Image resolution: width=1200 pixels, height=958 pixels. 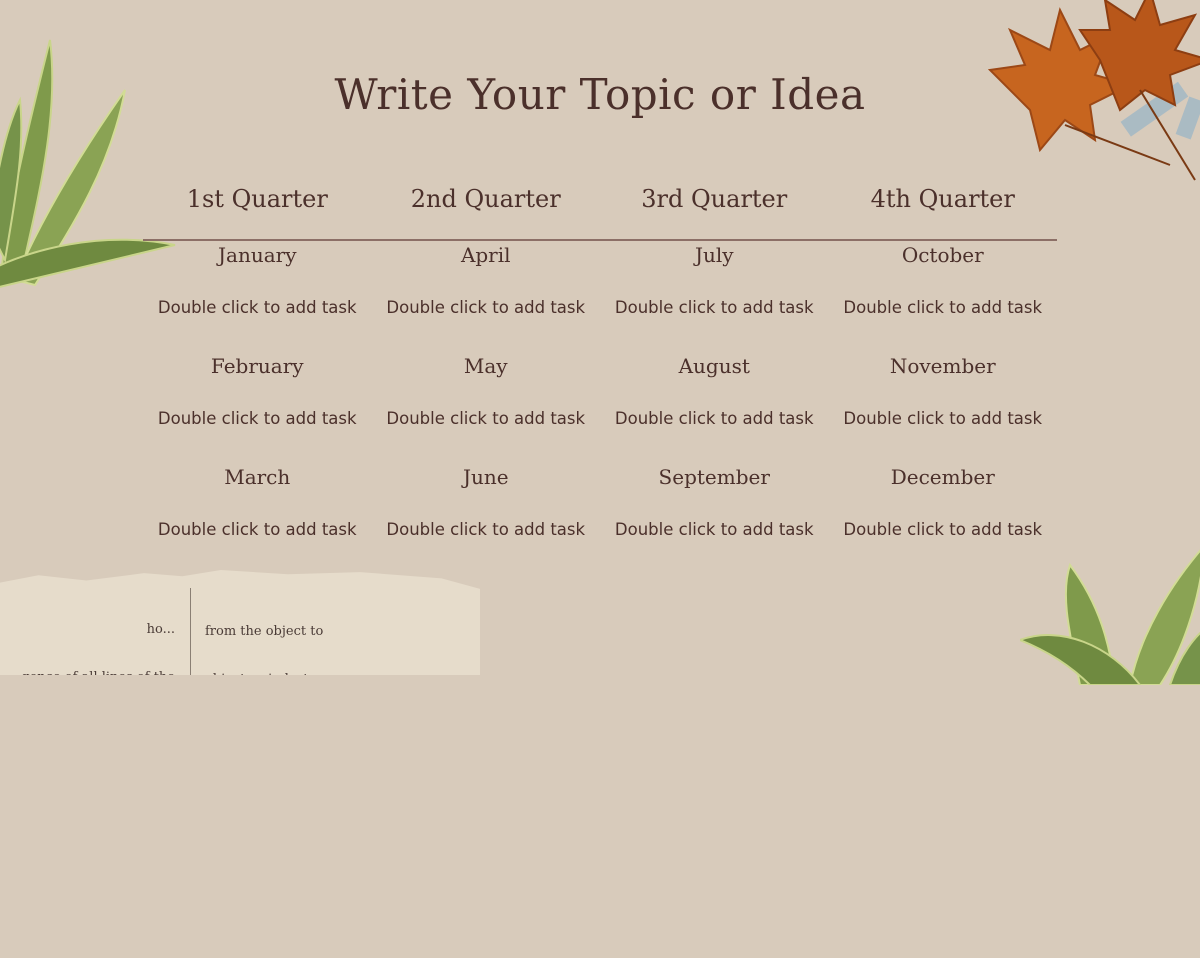 What do you see at coordinates (486, 295) in the screenshot?
I see `month-block: April Double click to add task` at bounding box center [486, 295].